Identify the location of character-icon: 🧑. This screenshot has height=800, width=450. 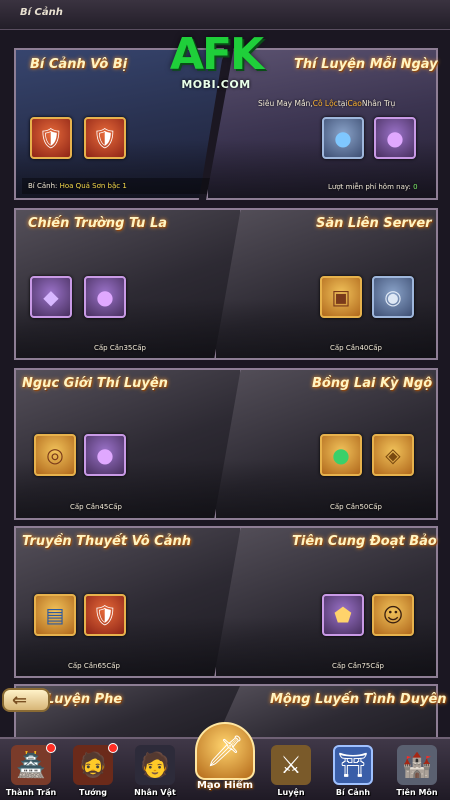
(155, 765).